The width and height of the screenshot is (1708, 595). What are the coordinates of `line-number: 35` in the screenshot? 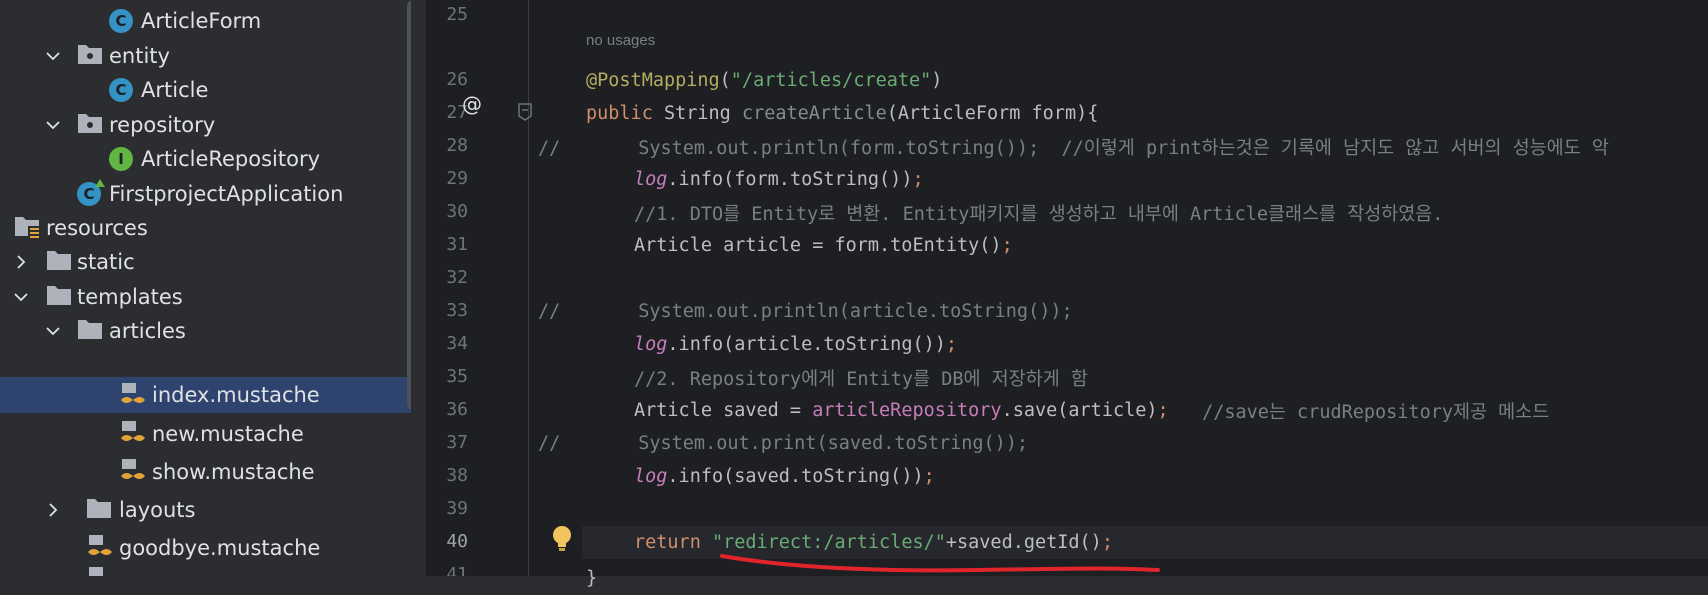 It's located at (457, 376).